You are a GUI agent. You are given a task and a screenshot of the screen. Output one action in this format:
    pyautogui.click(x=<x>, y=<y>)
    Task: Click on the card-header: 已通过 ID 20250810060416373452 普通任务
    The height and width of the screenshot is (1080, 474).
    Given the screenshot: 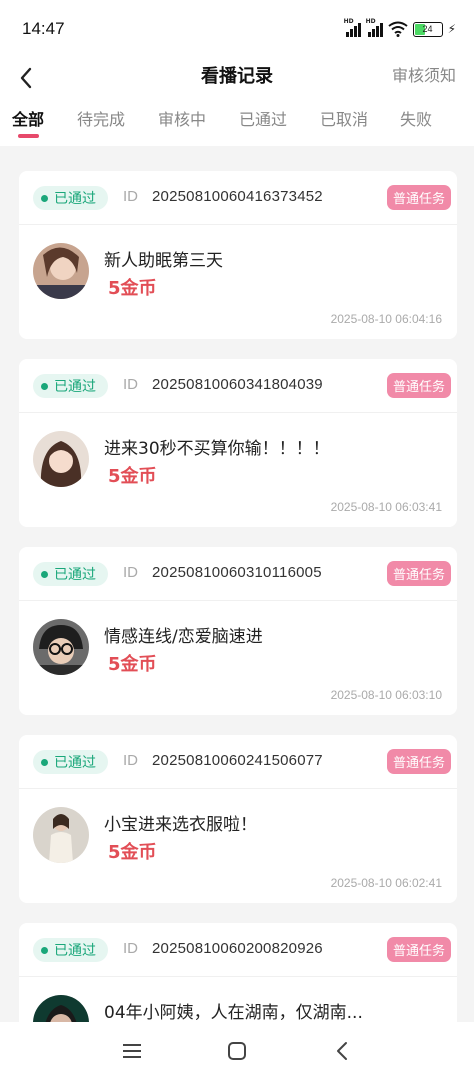 What is the action you would take?
    pyautogui.click(x=238, y=198)
    